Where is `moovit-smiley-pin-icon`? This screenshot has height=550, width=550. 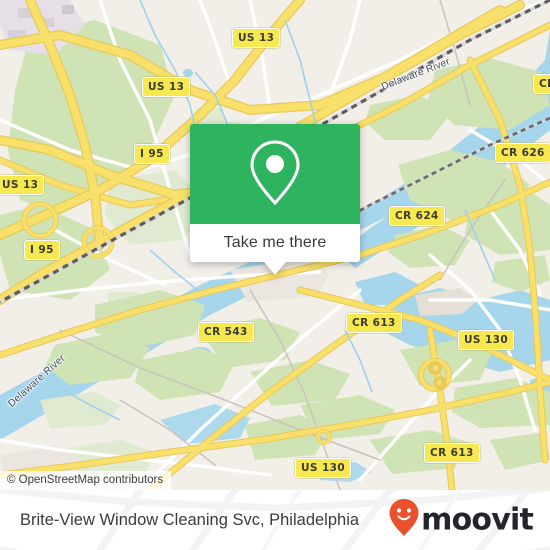 moovit-smiley-pin-icon is located at coordinates (404, 520).